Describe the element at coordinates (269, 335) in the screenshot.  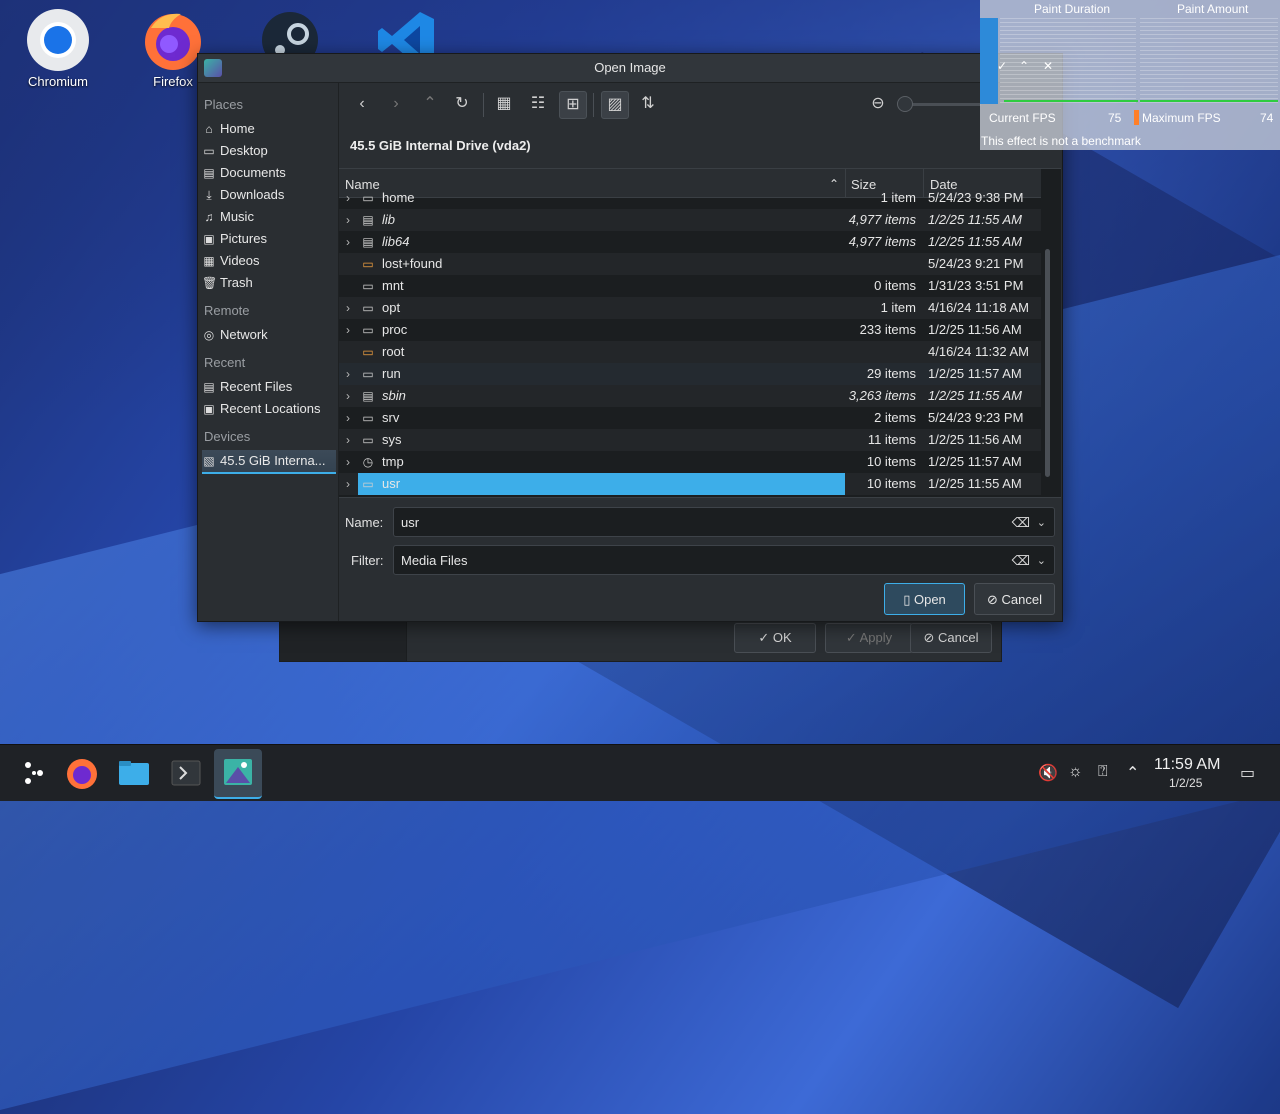
I see `sidebar-item-network: ◎ Network` at that location.